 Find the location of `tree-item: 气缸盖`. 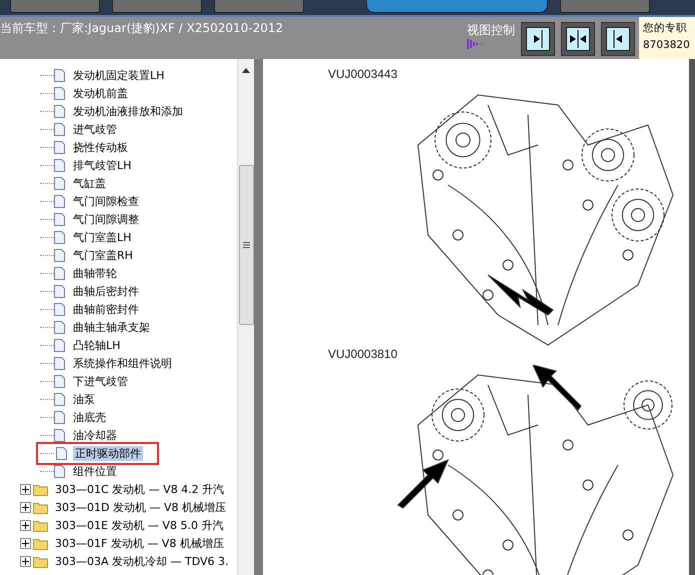

tree-item: 气缸盖 is located at coordinates (89, 183).